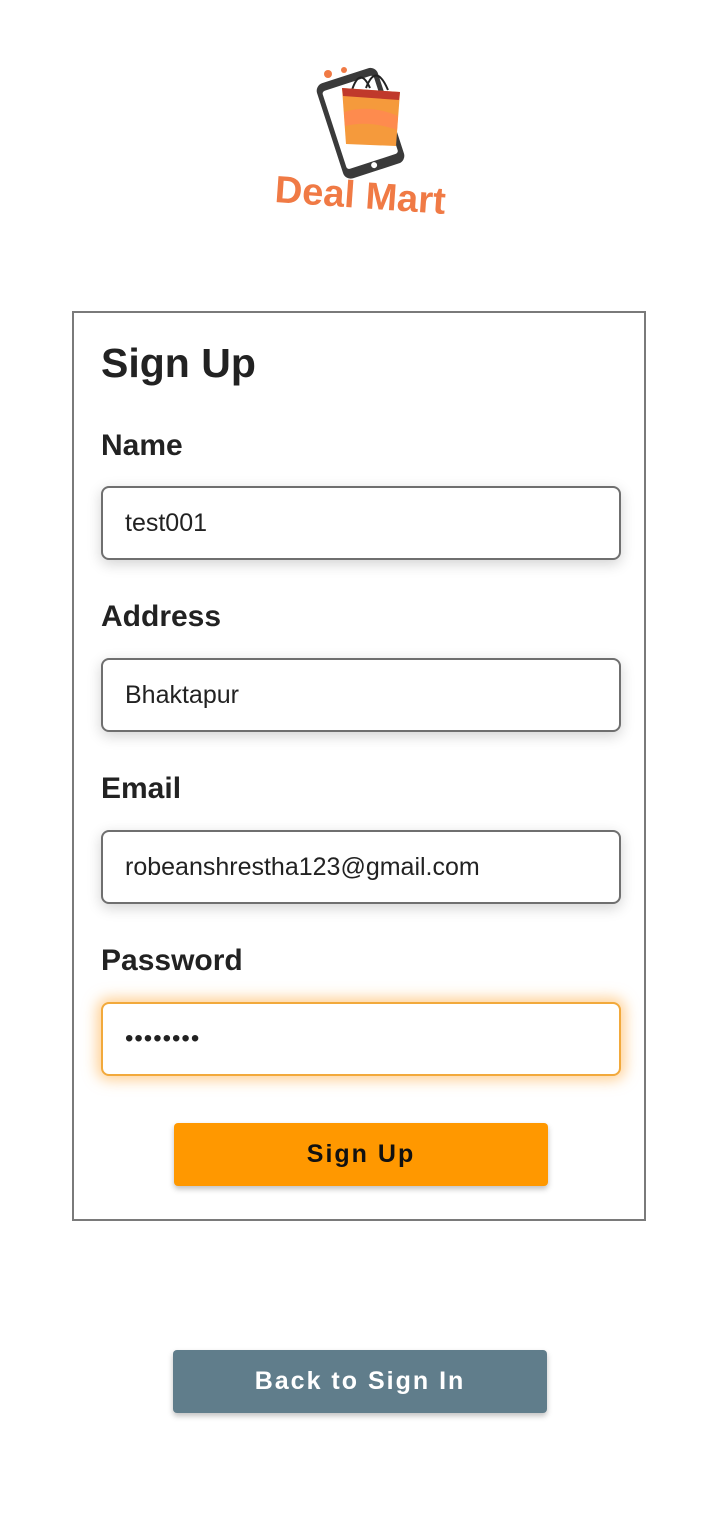 The width and height of the screenshot is (720, 1516). What do you see at coordinates (178, 363) in the screenshot?
I see `page-title: Sign Up` at bounding box center [178, 363].